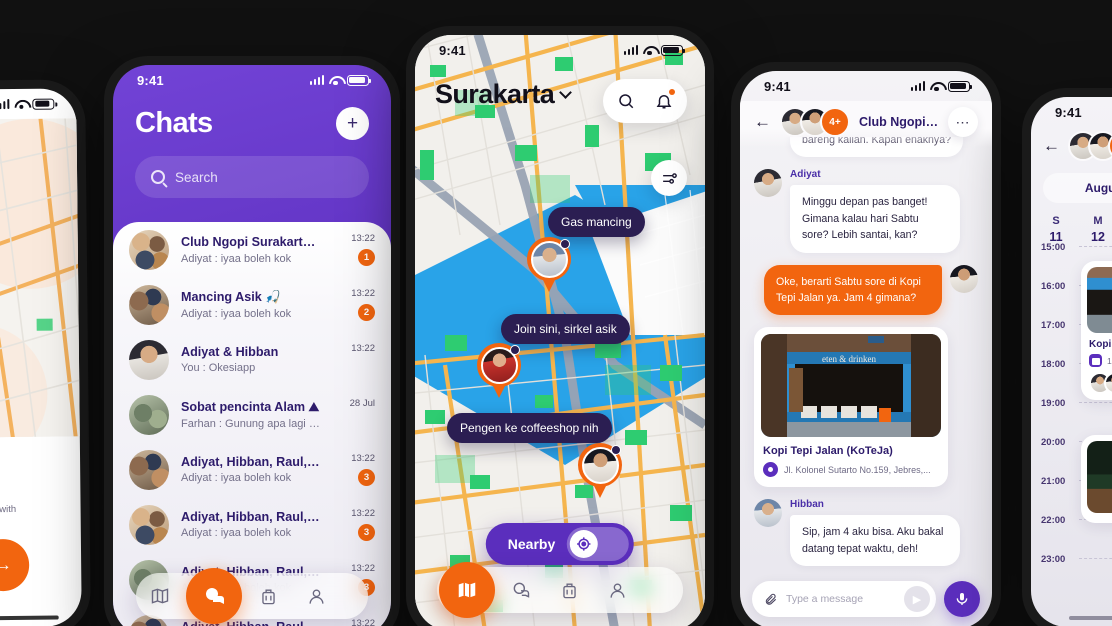 The width and height of the screenshot is (1112, 626). Describe the element at coordinates (29, 618) in the screenshot. I see `home-indicator` at that location.